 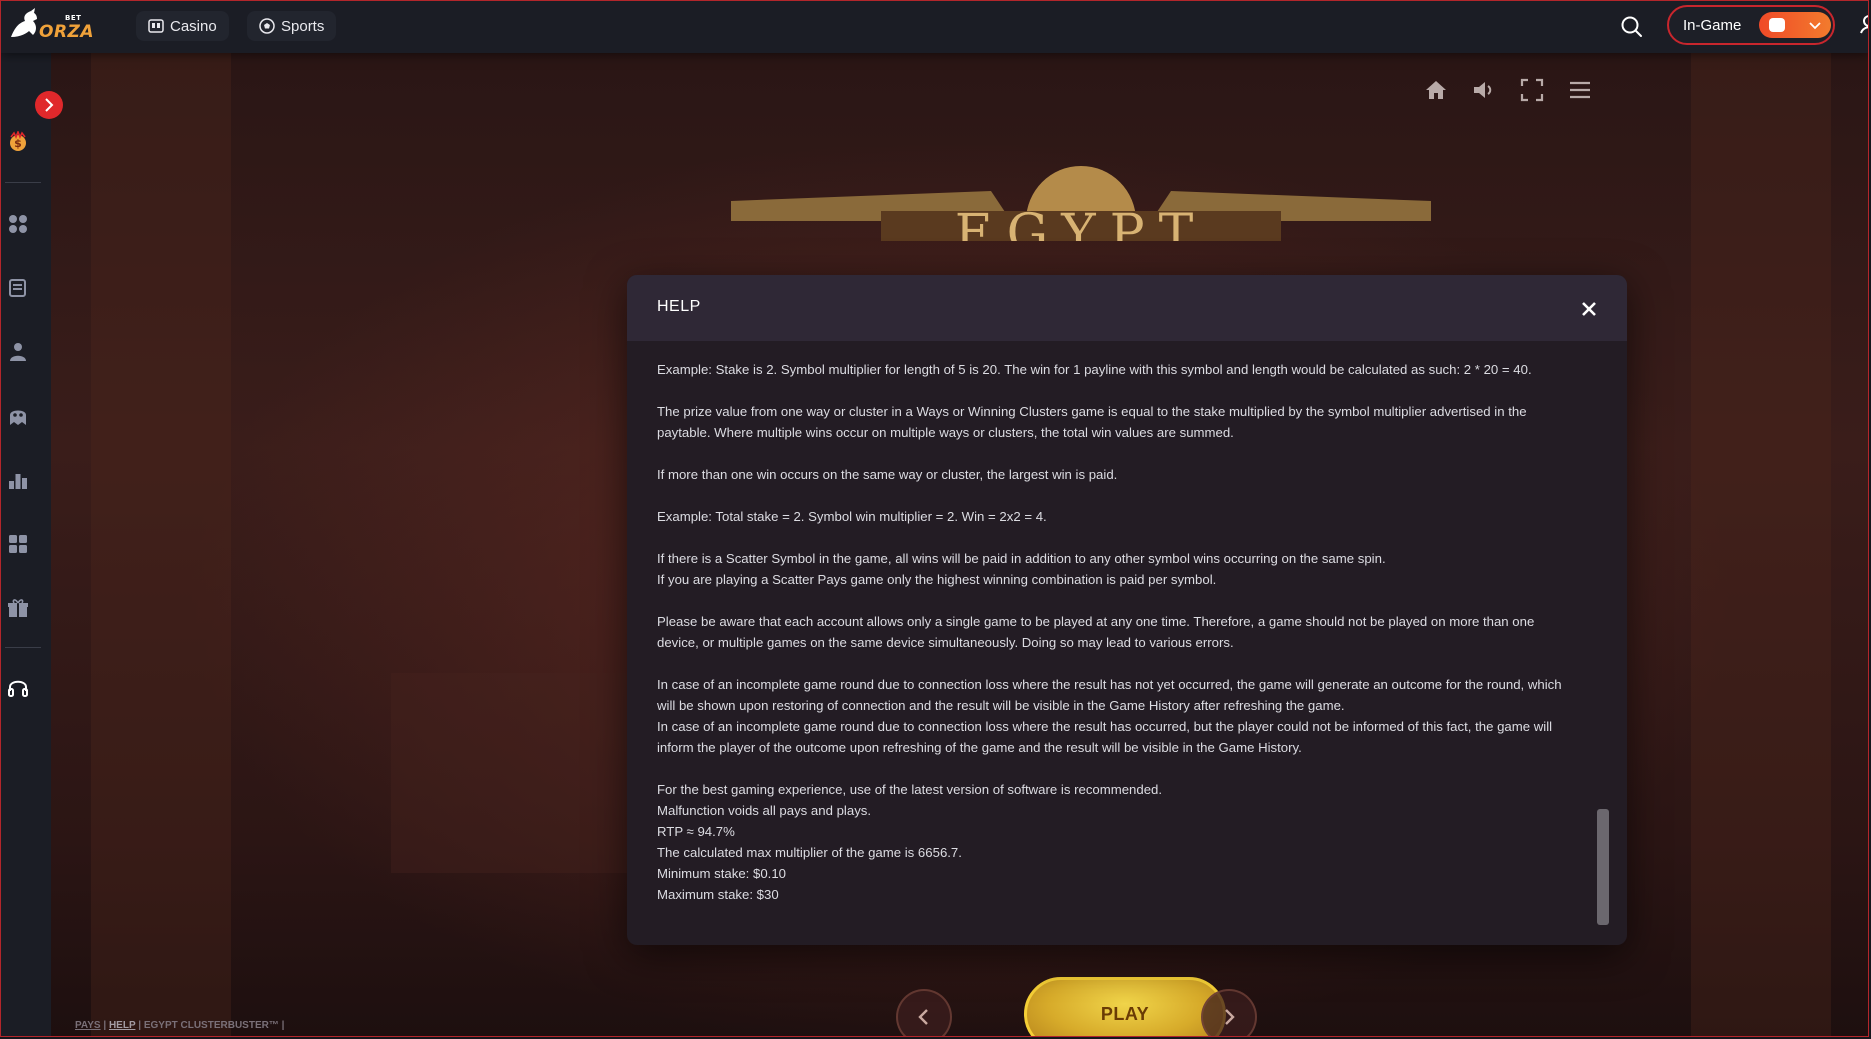 I want to click on banner-title: EGYPT, so click(x=1081, y=222).